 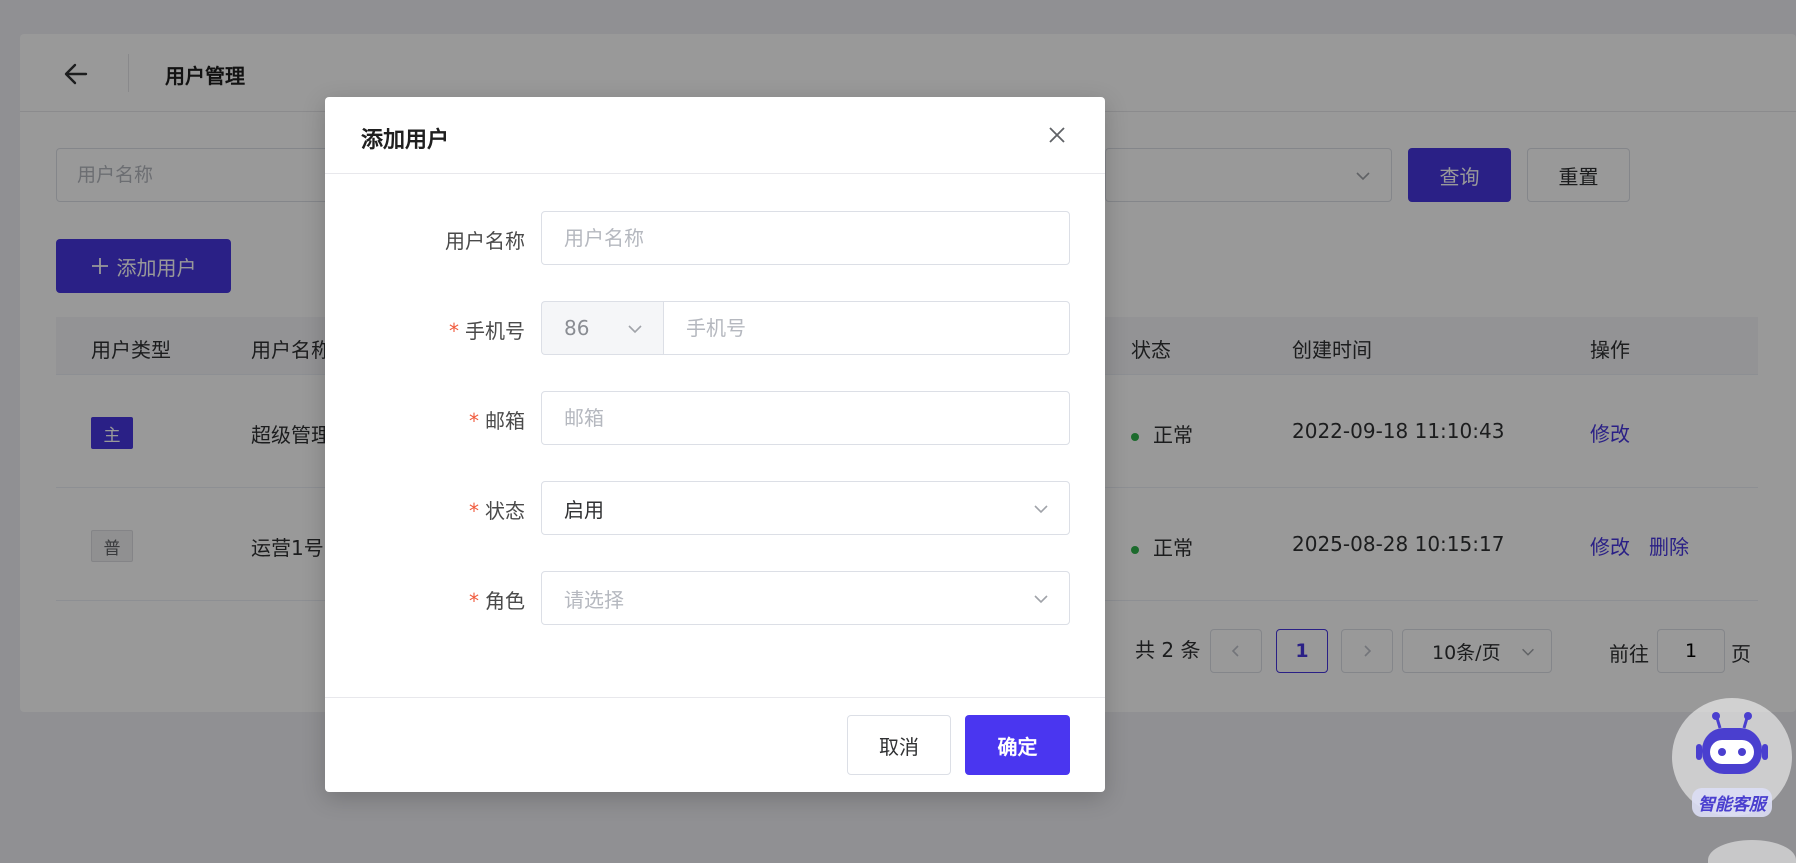 What do you see at coordinates (505, 511) in the screenshot?
I see `status-label-text: 状态` at bounding box center [505, 511].